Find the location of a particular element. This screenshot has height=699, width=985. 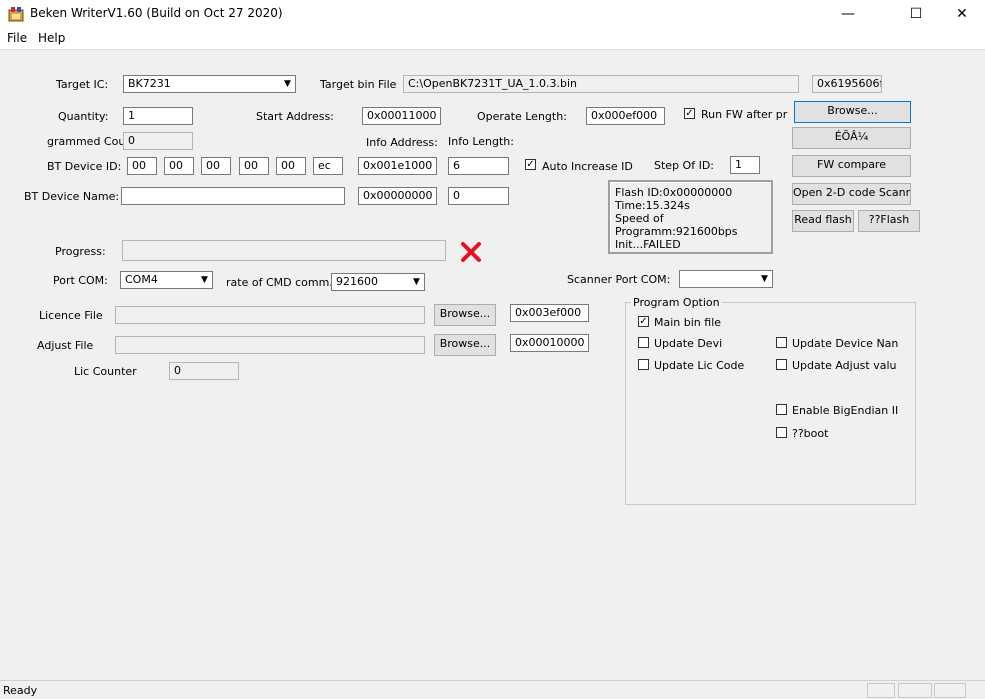

target-bin-label: Target bin File is located at coordinates (358, 84).